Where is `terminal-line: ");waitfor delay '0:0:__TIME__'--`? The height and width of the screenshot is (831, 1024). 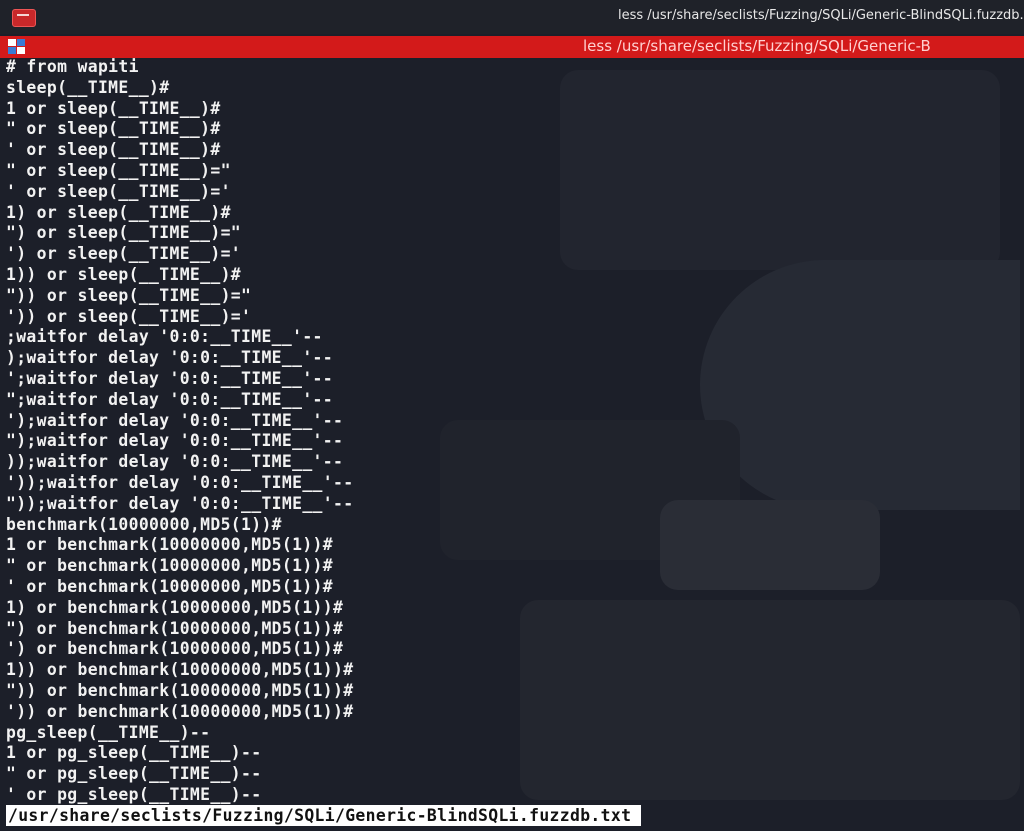 terminal-line: ");waitfor delay '0:0:__TIME__'-- is located at coordinates (175, 441).